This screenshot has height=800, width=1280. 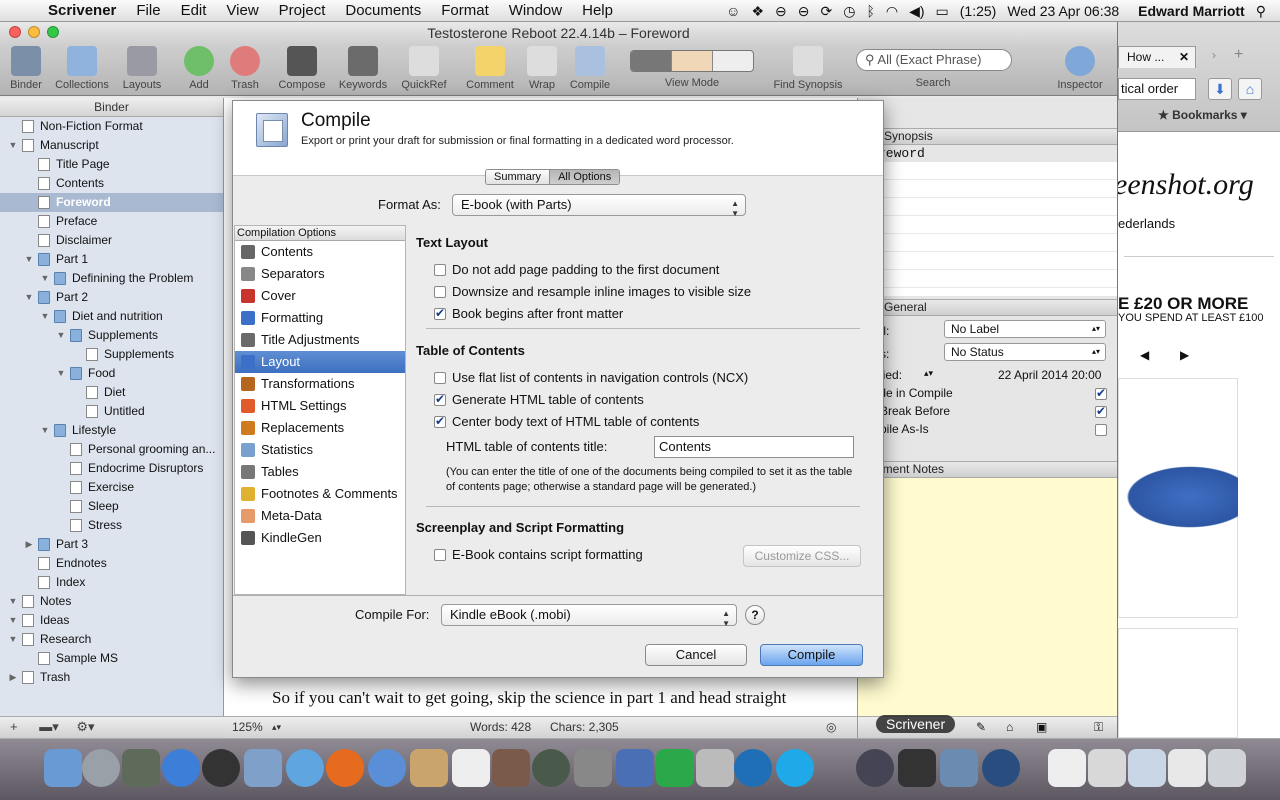 What do you see at coordinates (85, 726) in the screenshot?
I see `gear-icon: ⚙▾` at bounding box center [85, 726].